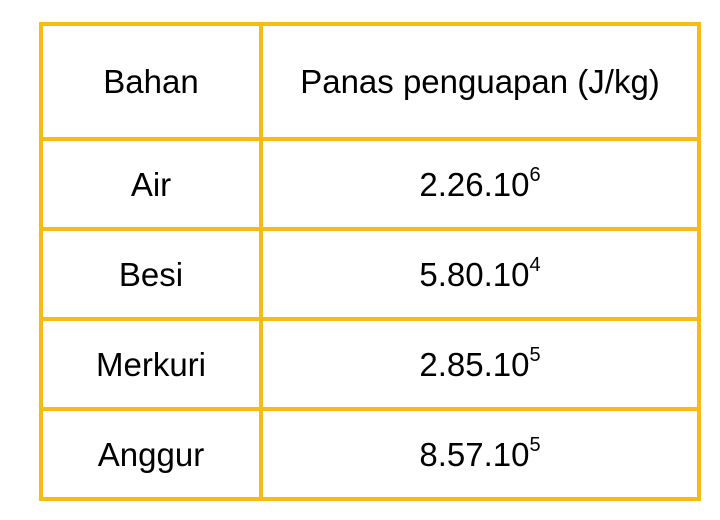  I want to click on value-cell: 5.80.104, so click(480, 274).